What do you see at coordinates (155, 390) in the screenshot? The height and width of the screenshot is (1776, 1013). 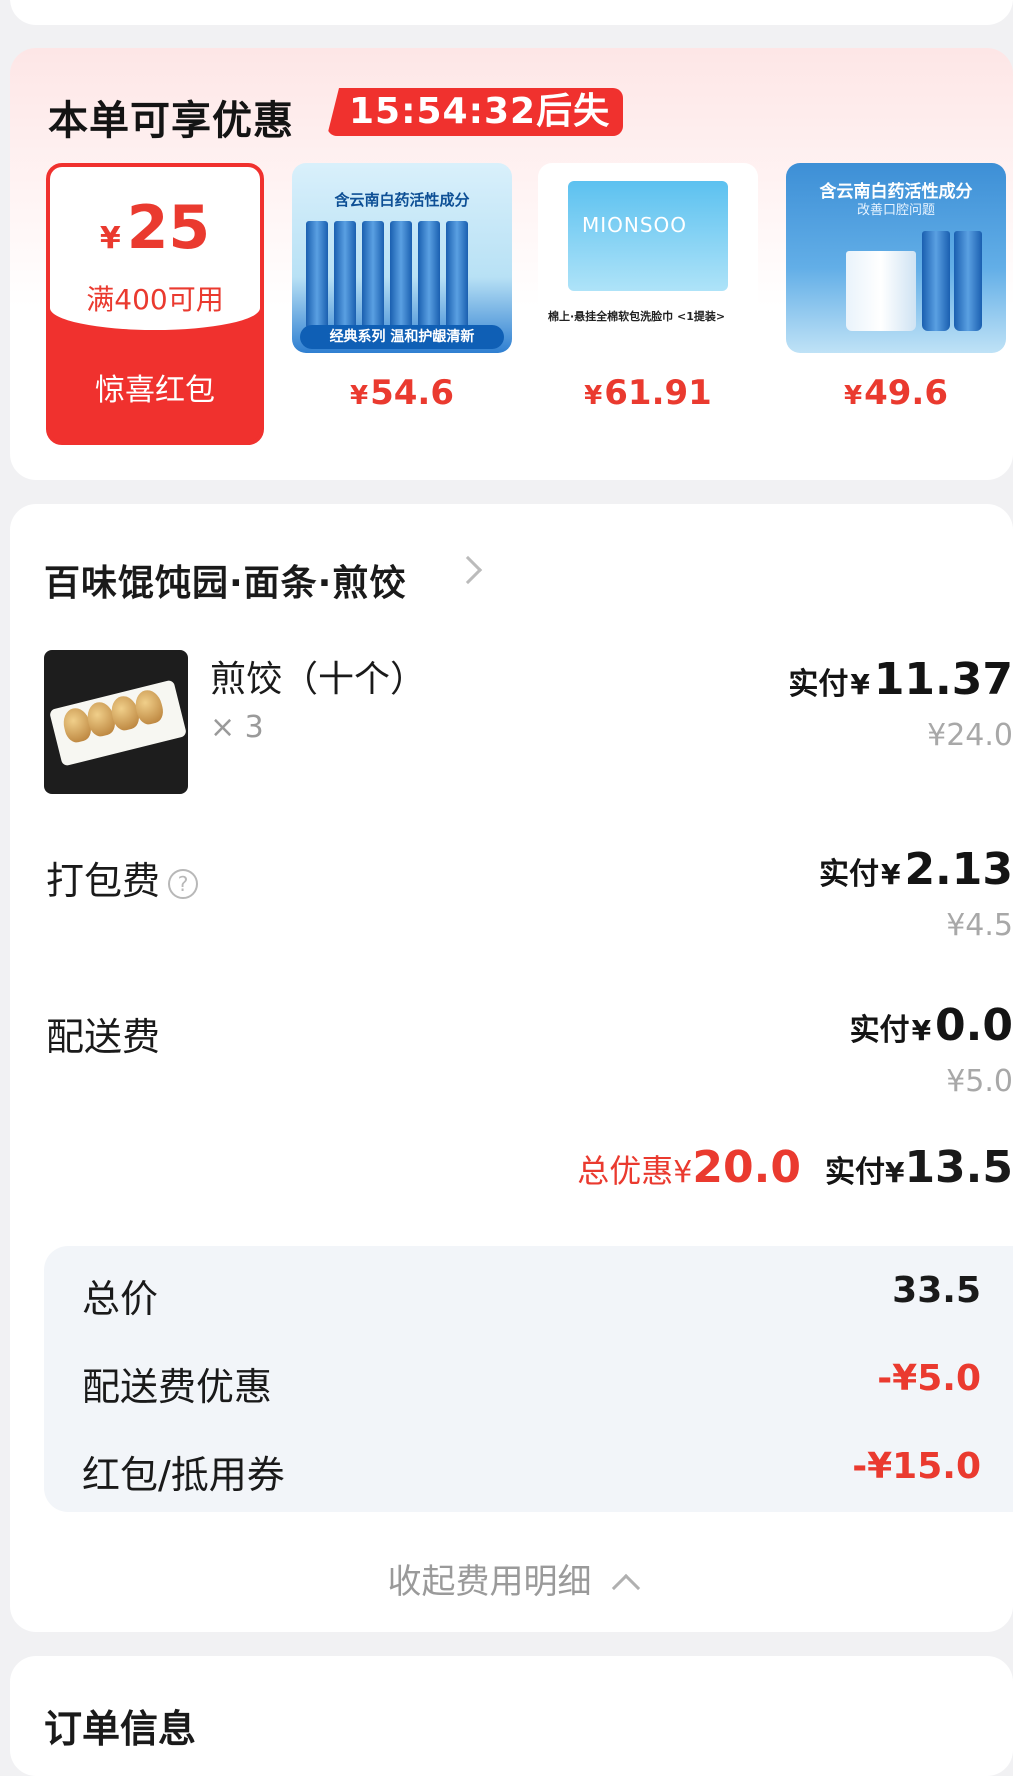 I see `coupon-label: 惊喜红包` at bounding box center [155, 390].